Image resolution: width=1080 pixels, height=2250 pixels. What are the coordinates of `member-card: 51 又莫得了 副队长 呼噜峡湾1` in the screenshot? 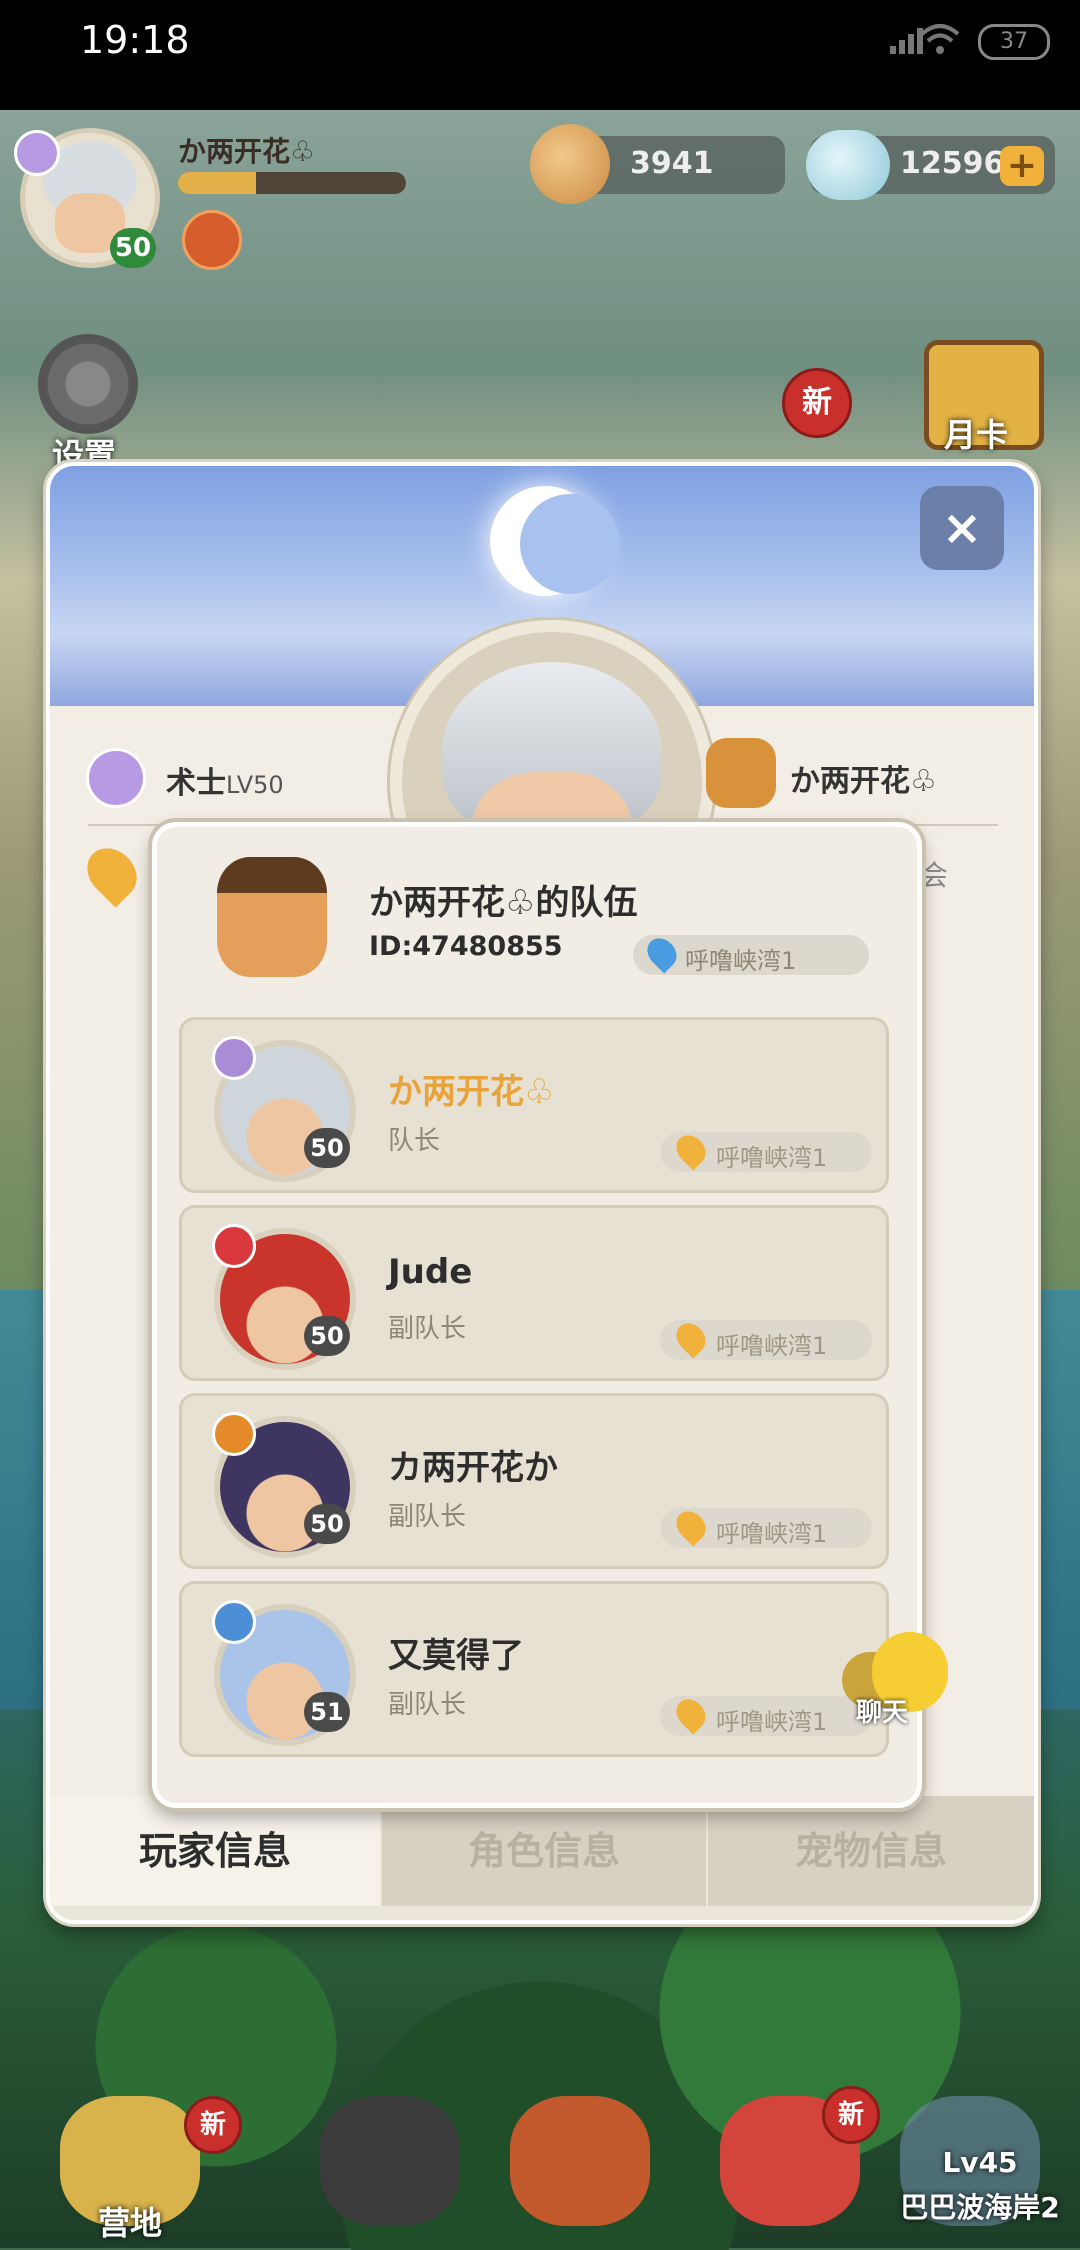 It's located at (534, 1669).